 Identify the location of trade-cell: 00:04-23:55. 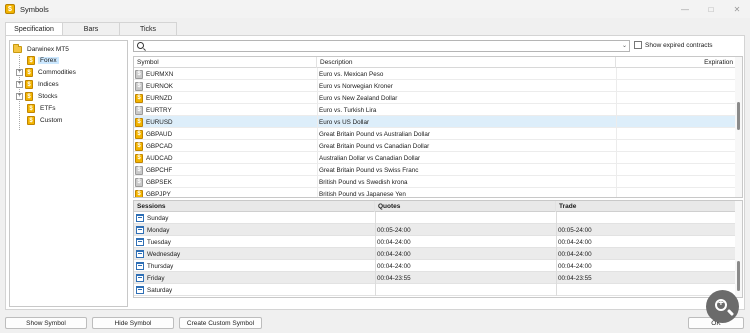
(646, 278).